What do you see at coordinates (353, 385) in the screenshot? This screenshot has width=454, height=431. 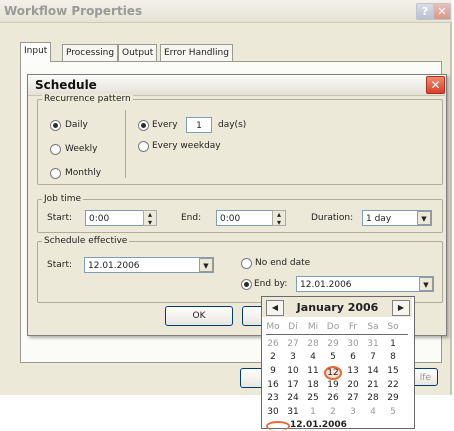 I see `calendar-day: 20` at bounding box center [353, 385].